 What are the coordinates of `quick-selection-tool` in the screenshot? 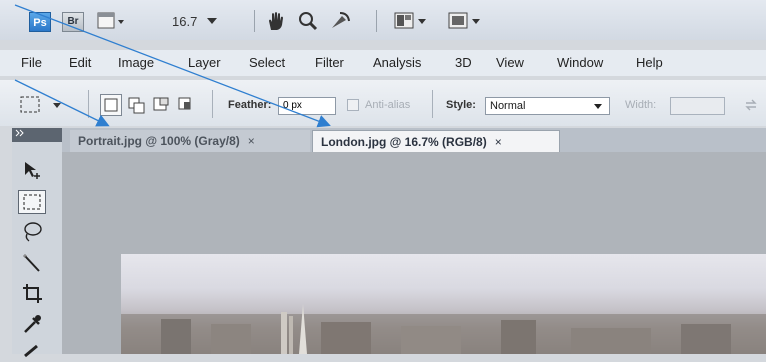 It's located at (32, 264).